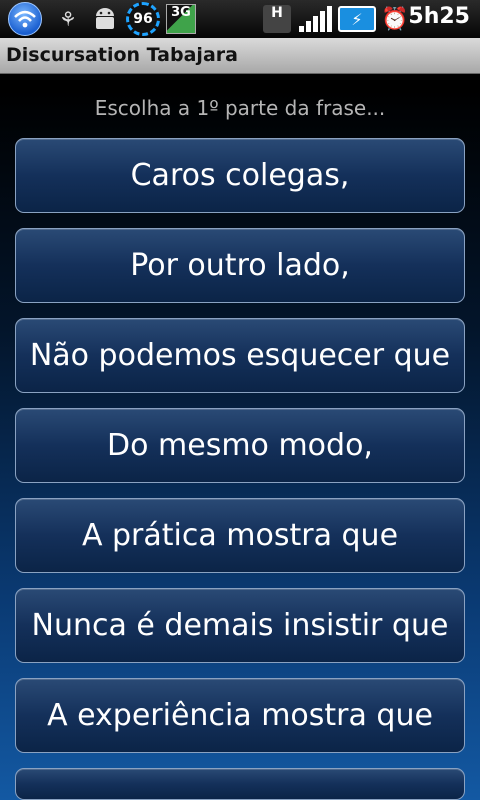 Image resolution: width=480 pixels, height=800 pixels. I want to click on phrase-option-button: Por outro lado,, so click(240, 265).